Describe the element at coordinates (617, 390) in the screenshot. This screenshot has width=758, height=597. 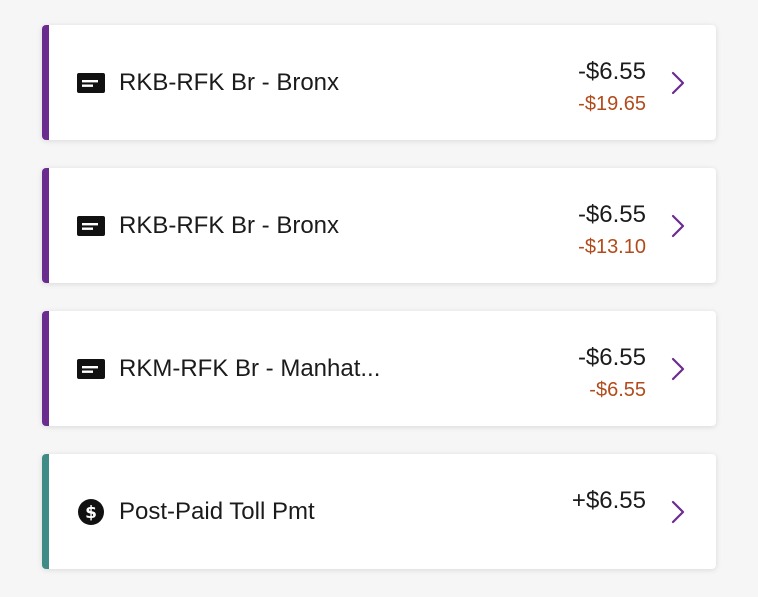
I see `running-balance: -$6.55` at that location.